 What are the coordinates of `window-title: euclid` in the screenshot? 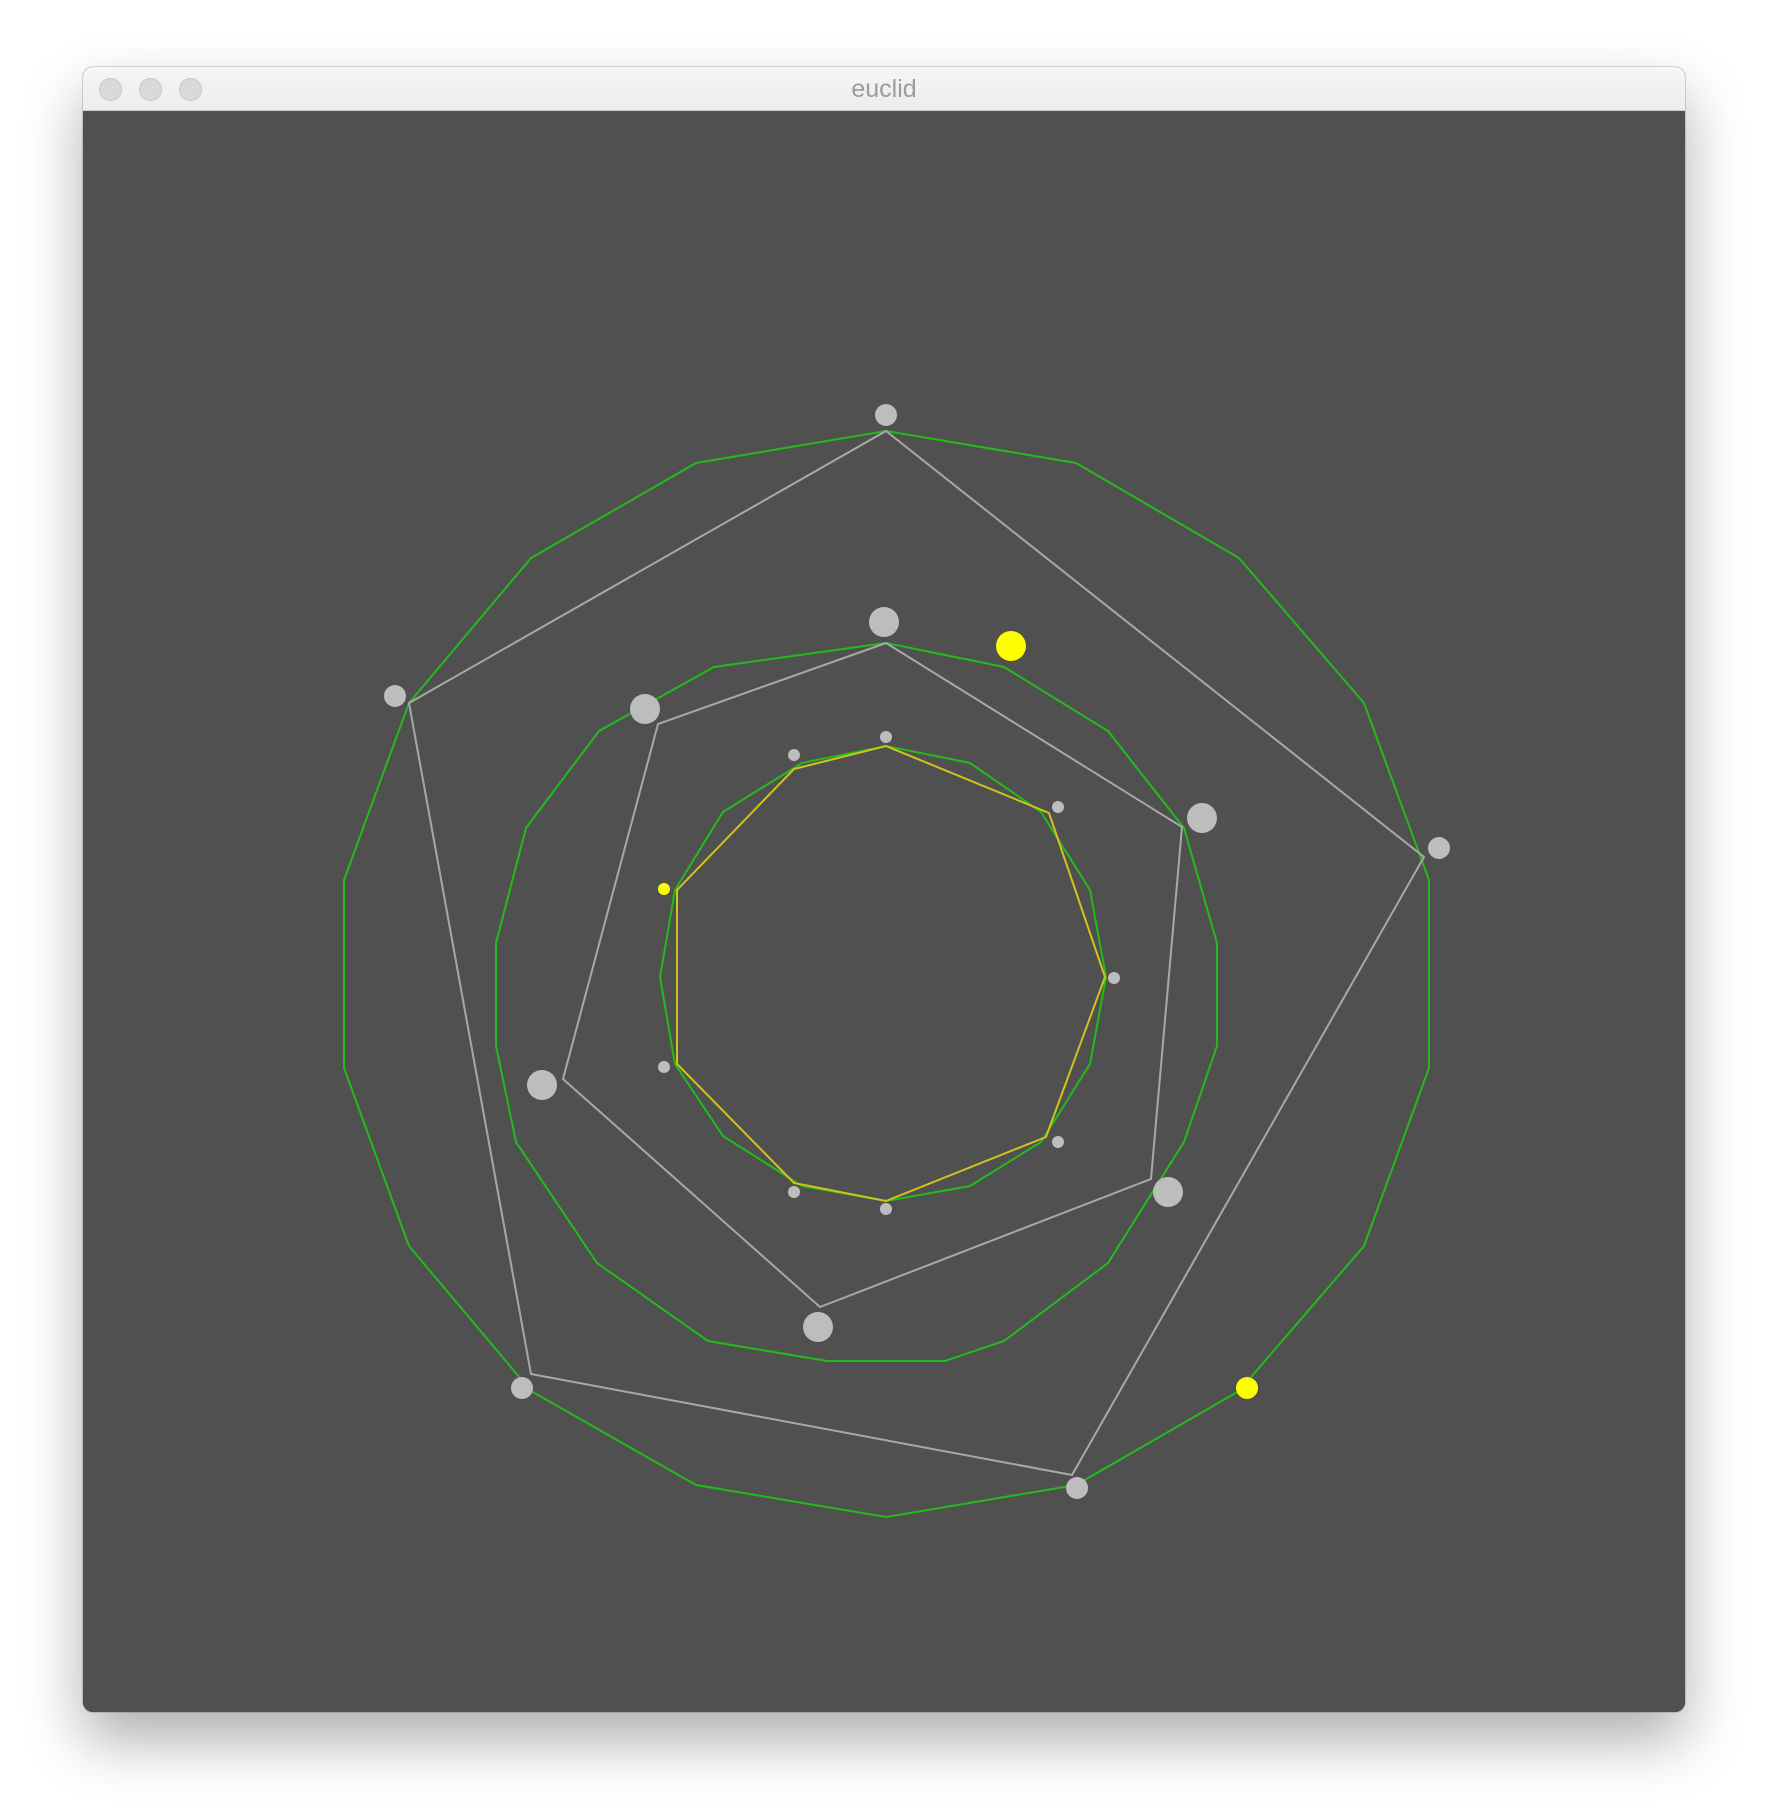 It's located at (884, 89).